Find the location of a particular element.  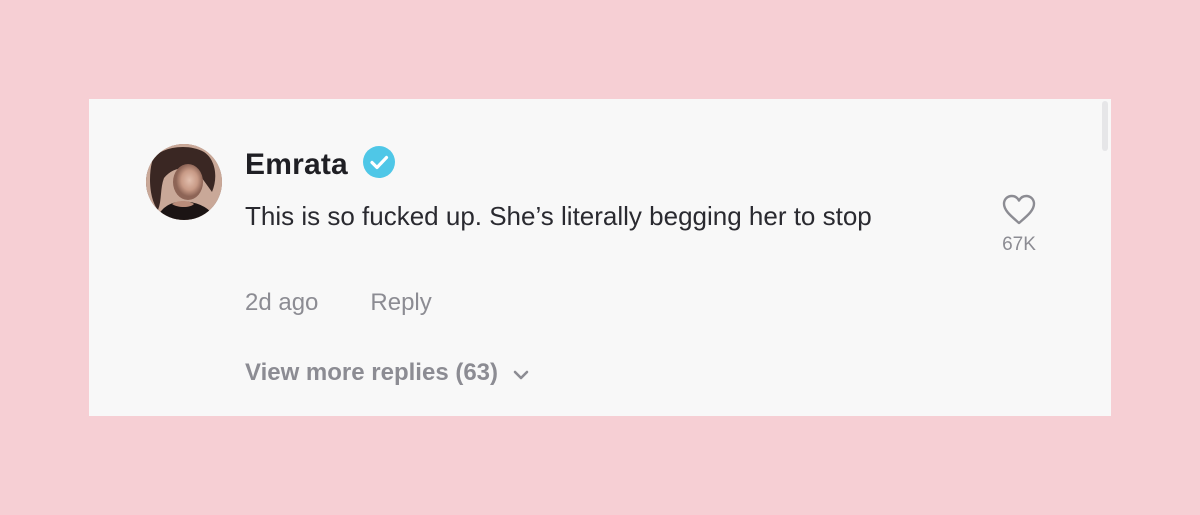

username-row: Emrata is located at coordinates (320, 165).